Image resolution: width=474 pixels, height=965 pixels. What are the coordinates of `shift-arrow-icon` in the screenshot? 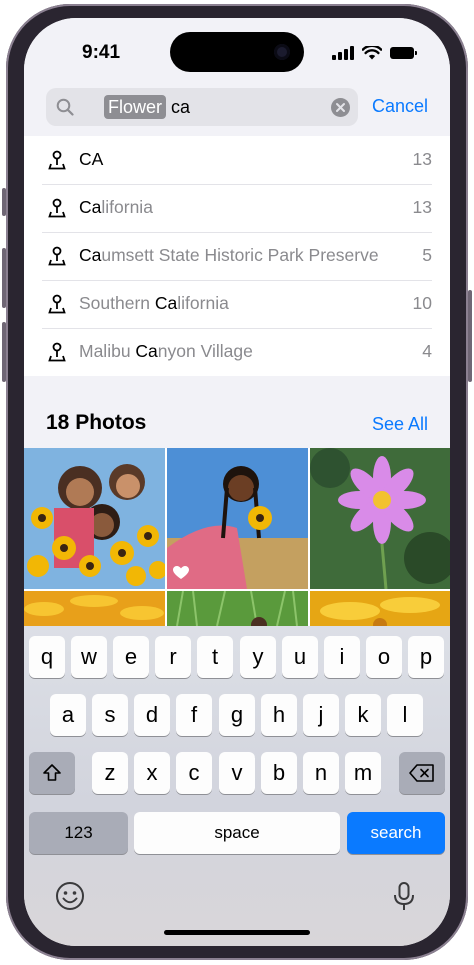 It's located at (52, 772).